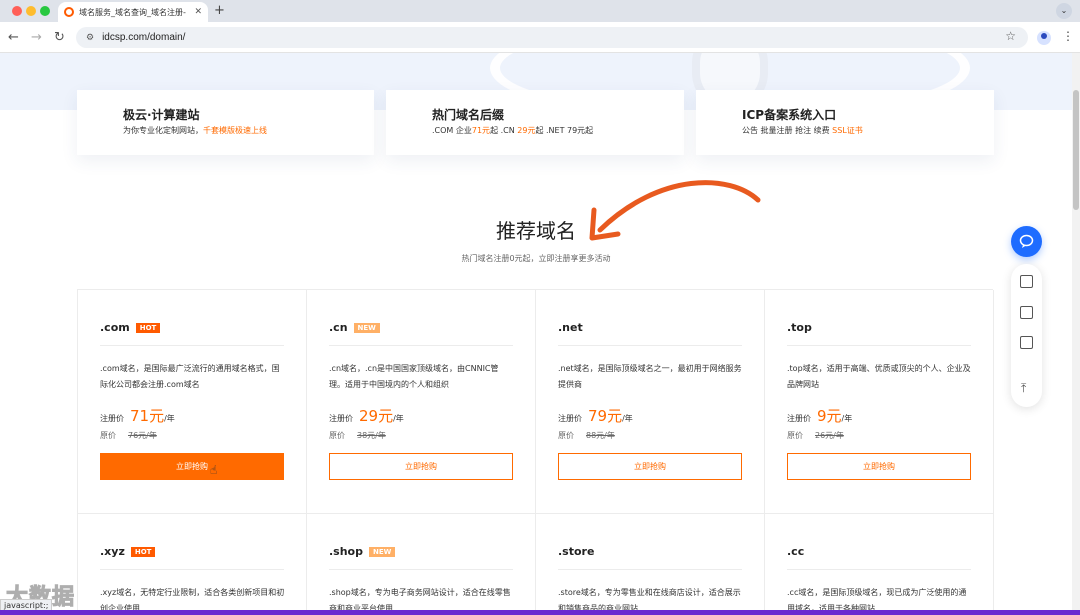 The image size is (1080, 615). I want to click on site-info-icon: ⚙, so click(90, 38).